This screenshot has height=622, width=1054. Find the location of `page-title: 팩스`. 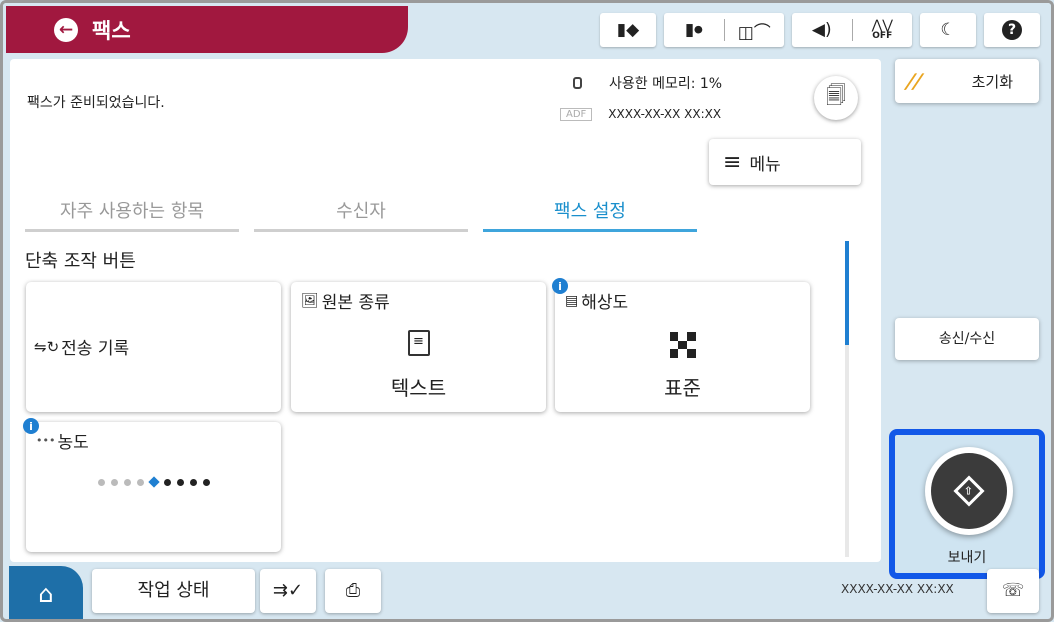

page-title: 팩스 is located at coordinates (111, 30).